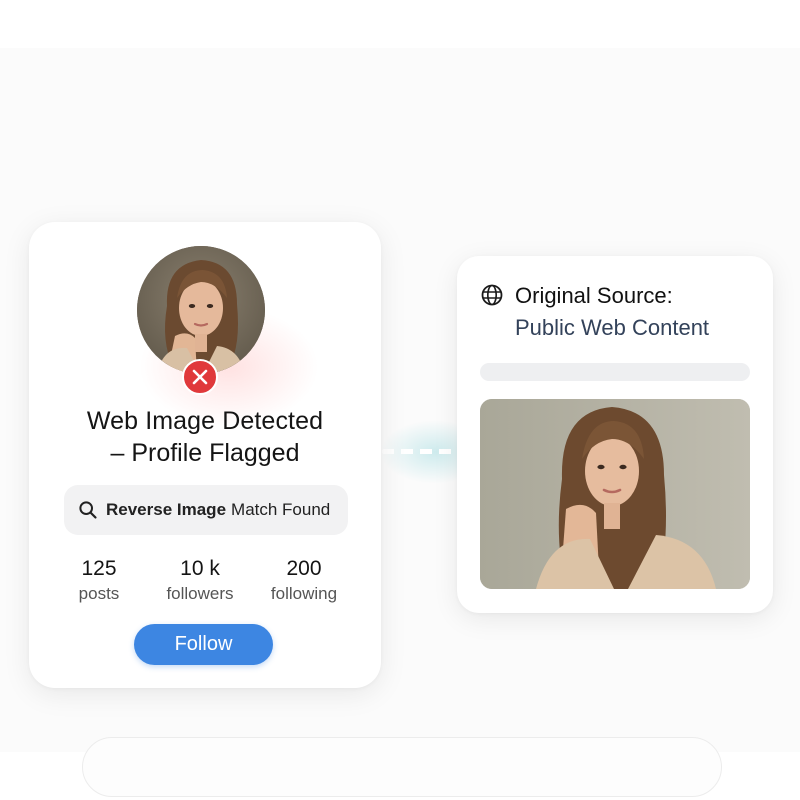 The height and width of the screenshot is (800, 800). What do you see at coordinates (88, 510) in the screenshot?
I see `search-icon` at bounding box center [88, 510].